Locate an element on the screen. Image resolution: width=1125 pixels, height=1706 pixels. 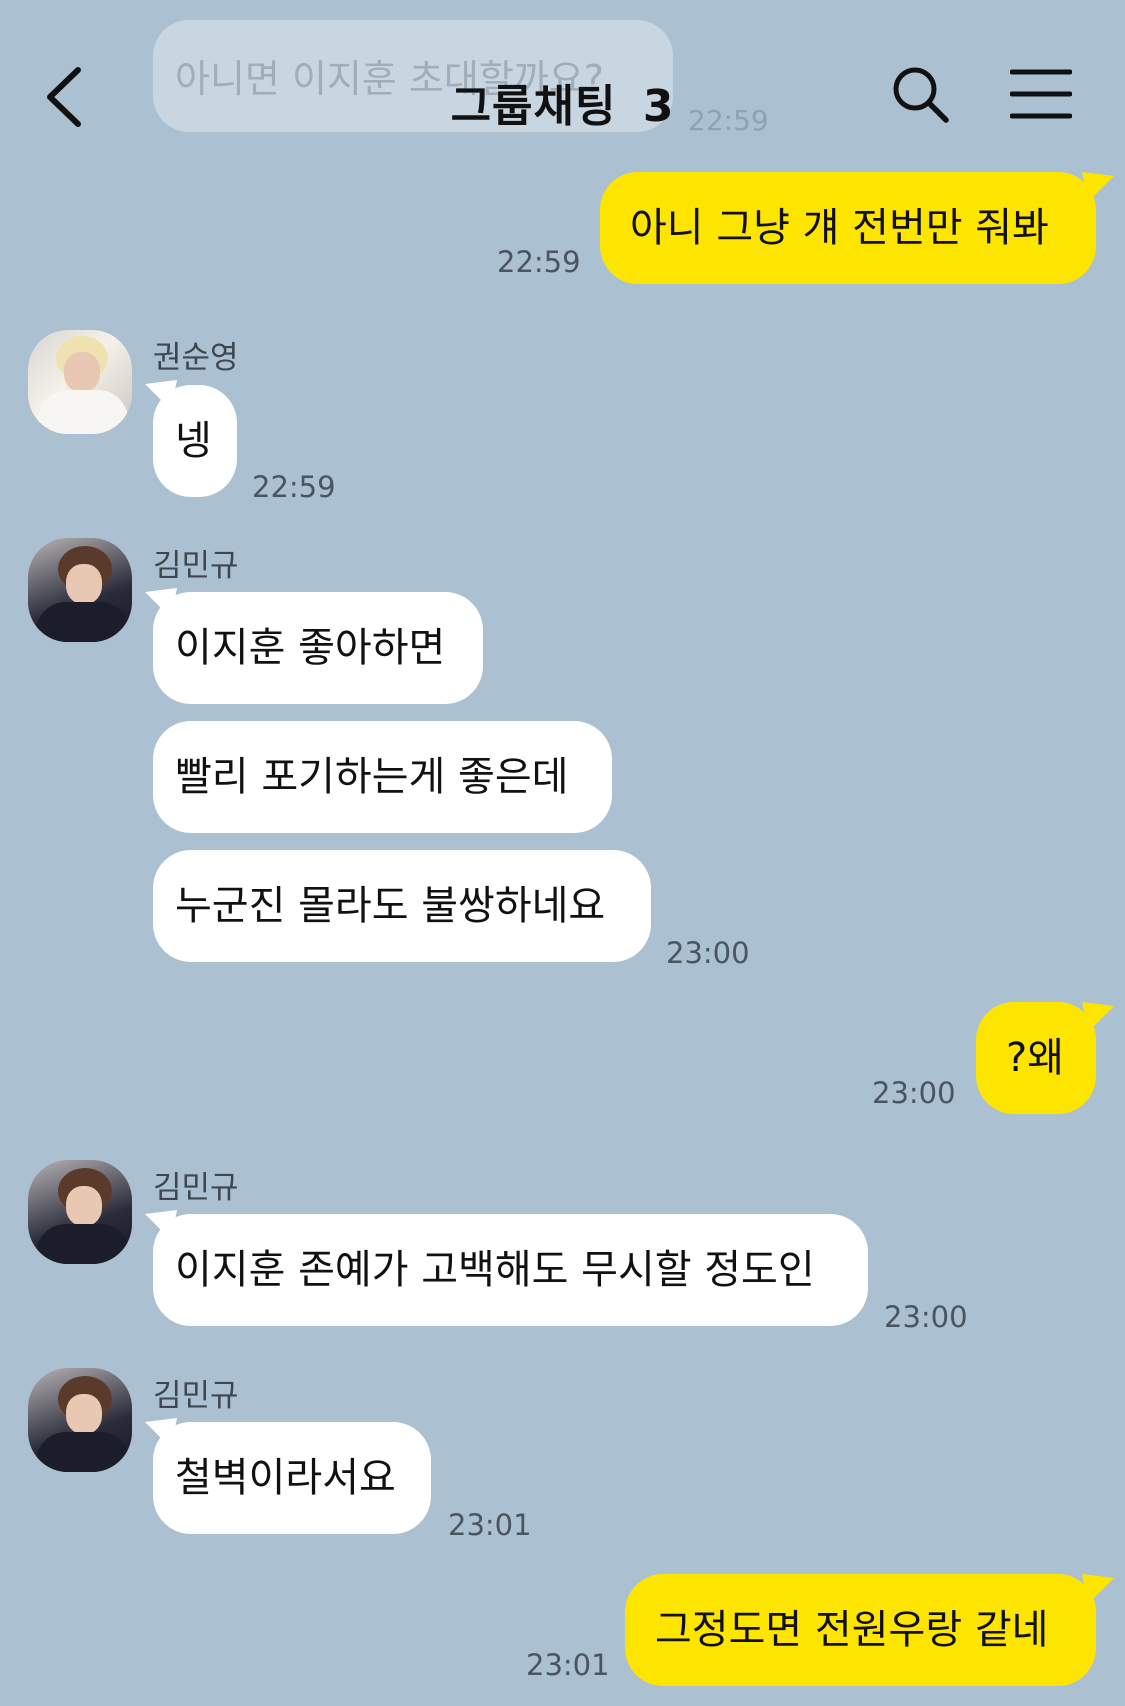
sender-name: 권순영 is located at coordinates (196, 358).